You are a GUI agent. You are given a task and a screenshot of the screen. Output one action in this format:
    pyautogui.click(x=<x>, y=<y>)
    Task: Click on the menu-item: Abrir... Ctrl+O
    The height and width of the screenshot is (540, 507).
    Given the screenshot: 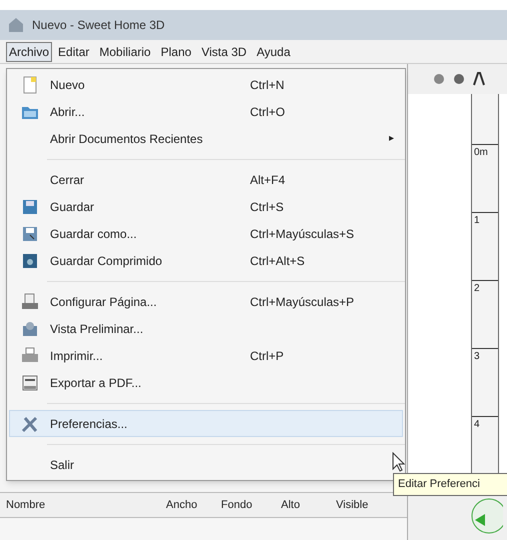 What is the action you would take?
    pyautogui.click(x=206, y=111)
    